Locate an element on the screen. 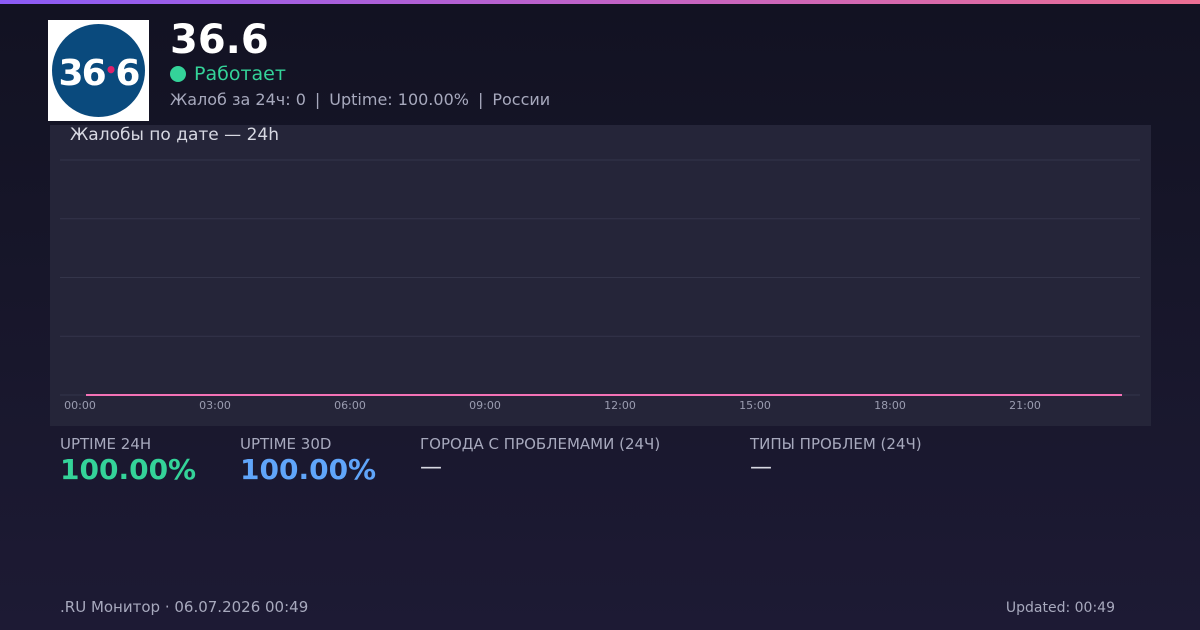 The width and height of the screenshot is (1200, 630). chart-title: Жалобы по дате — 24h is located at coordinates (174, 135).